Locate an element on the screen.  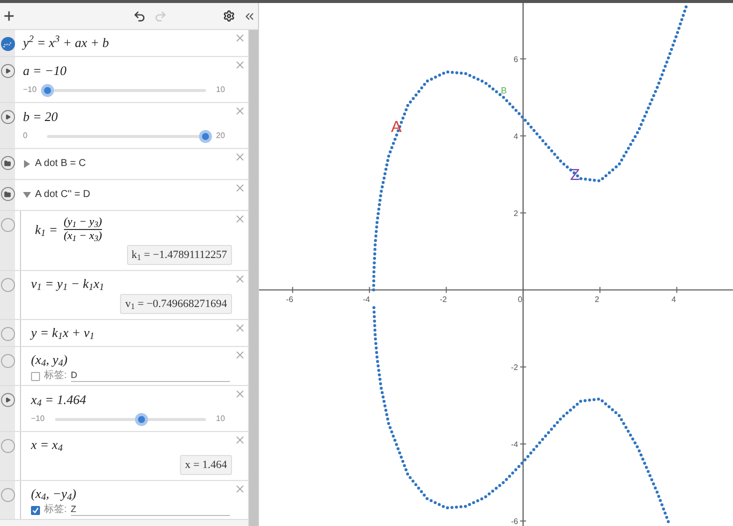
math-expression: y$^{2}$ = x$^{3}$ + ax + b is located at coordinates (66, 43).